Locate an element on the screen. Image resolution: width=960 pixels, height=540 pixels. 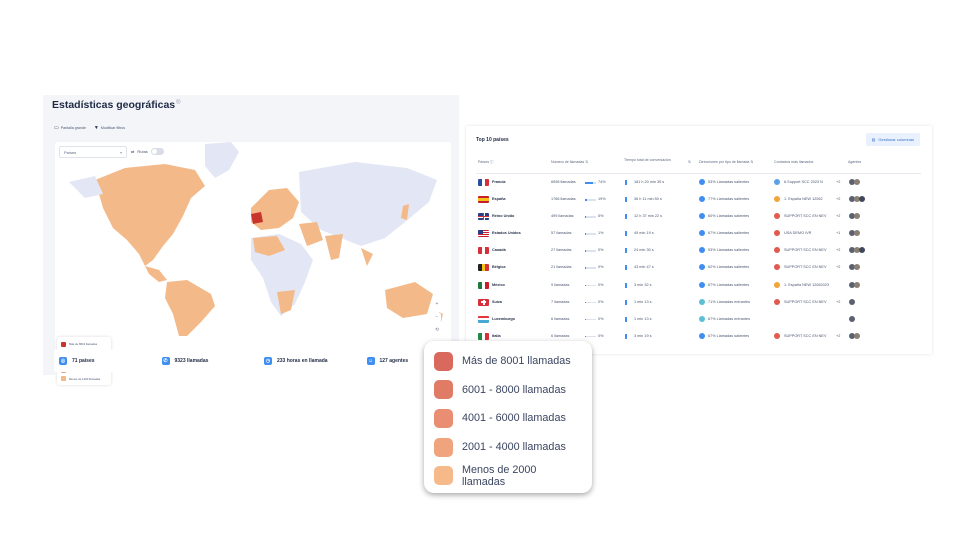
country-name: Suiza is located at coordinates (497, 302).